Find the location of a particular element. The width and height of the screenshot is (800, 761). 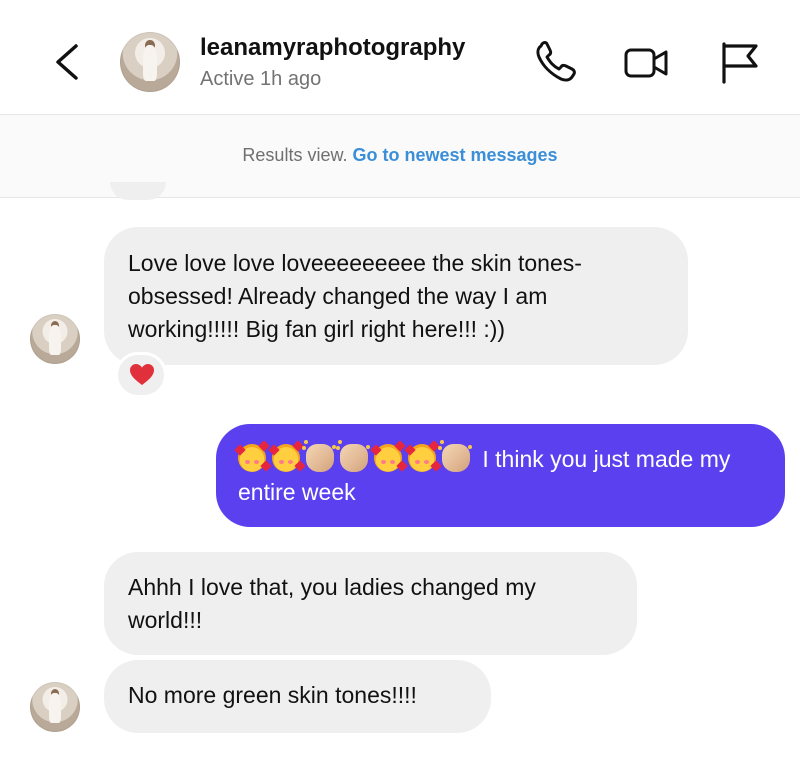

profile-avatar is located at coordinates (150, 62).